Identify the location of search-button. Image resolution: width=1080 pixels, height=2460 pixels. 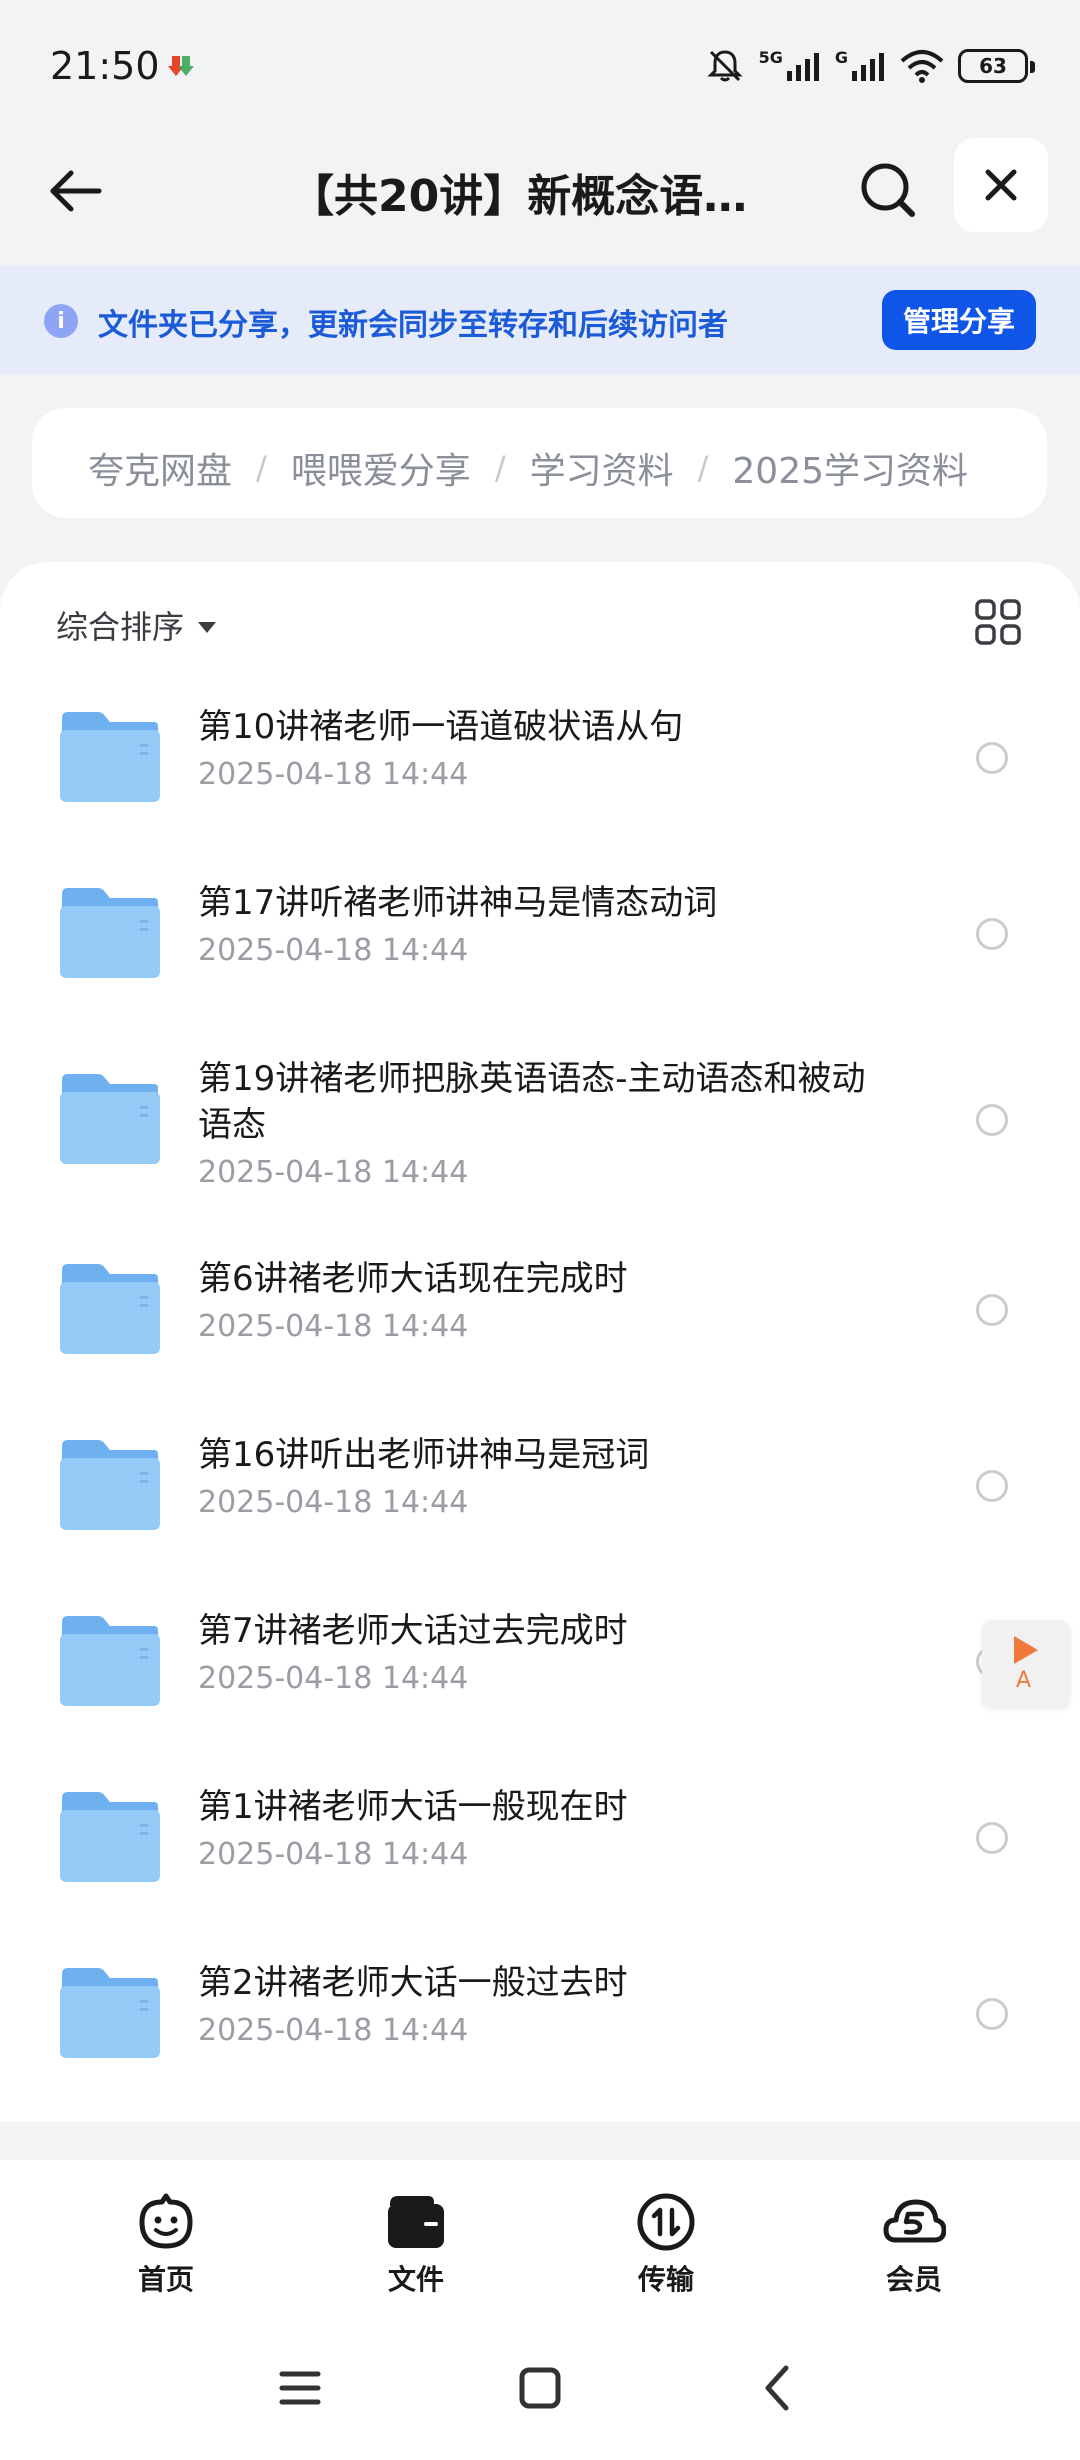
(888, 190).